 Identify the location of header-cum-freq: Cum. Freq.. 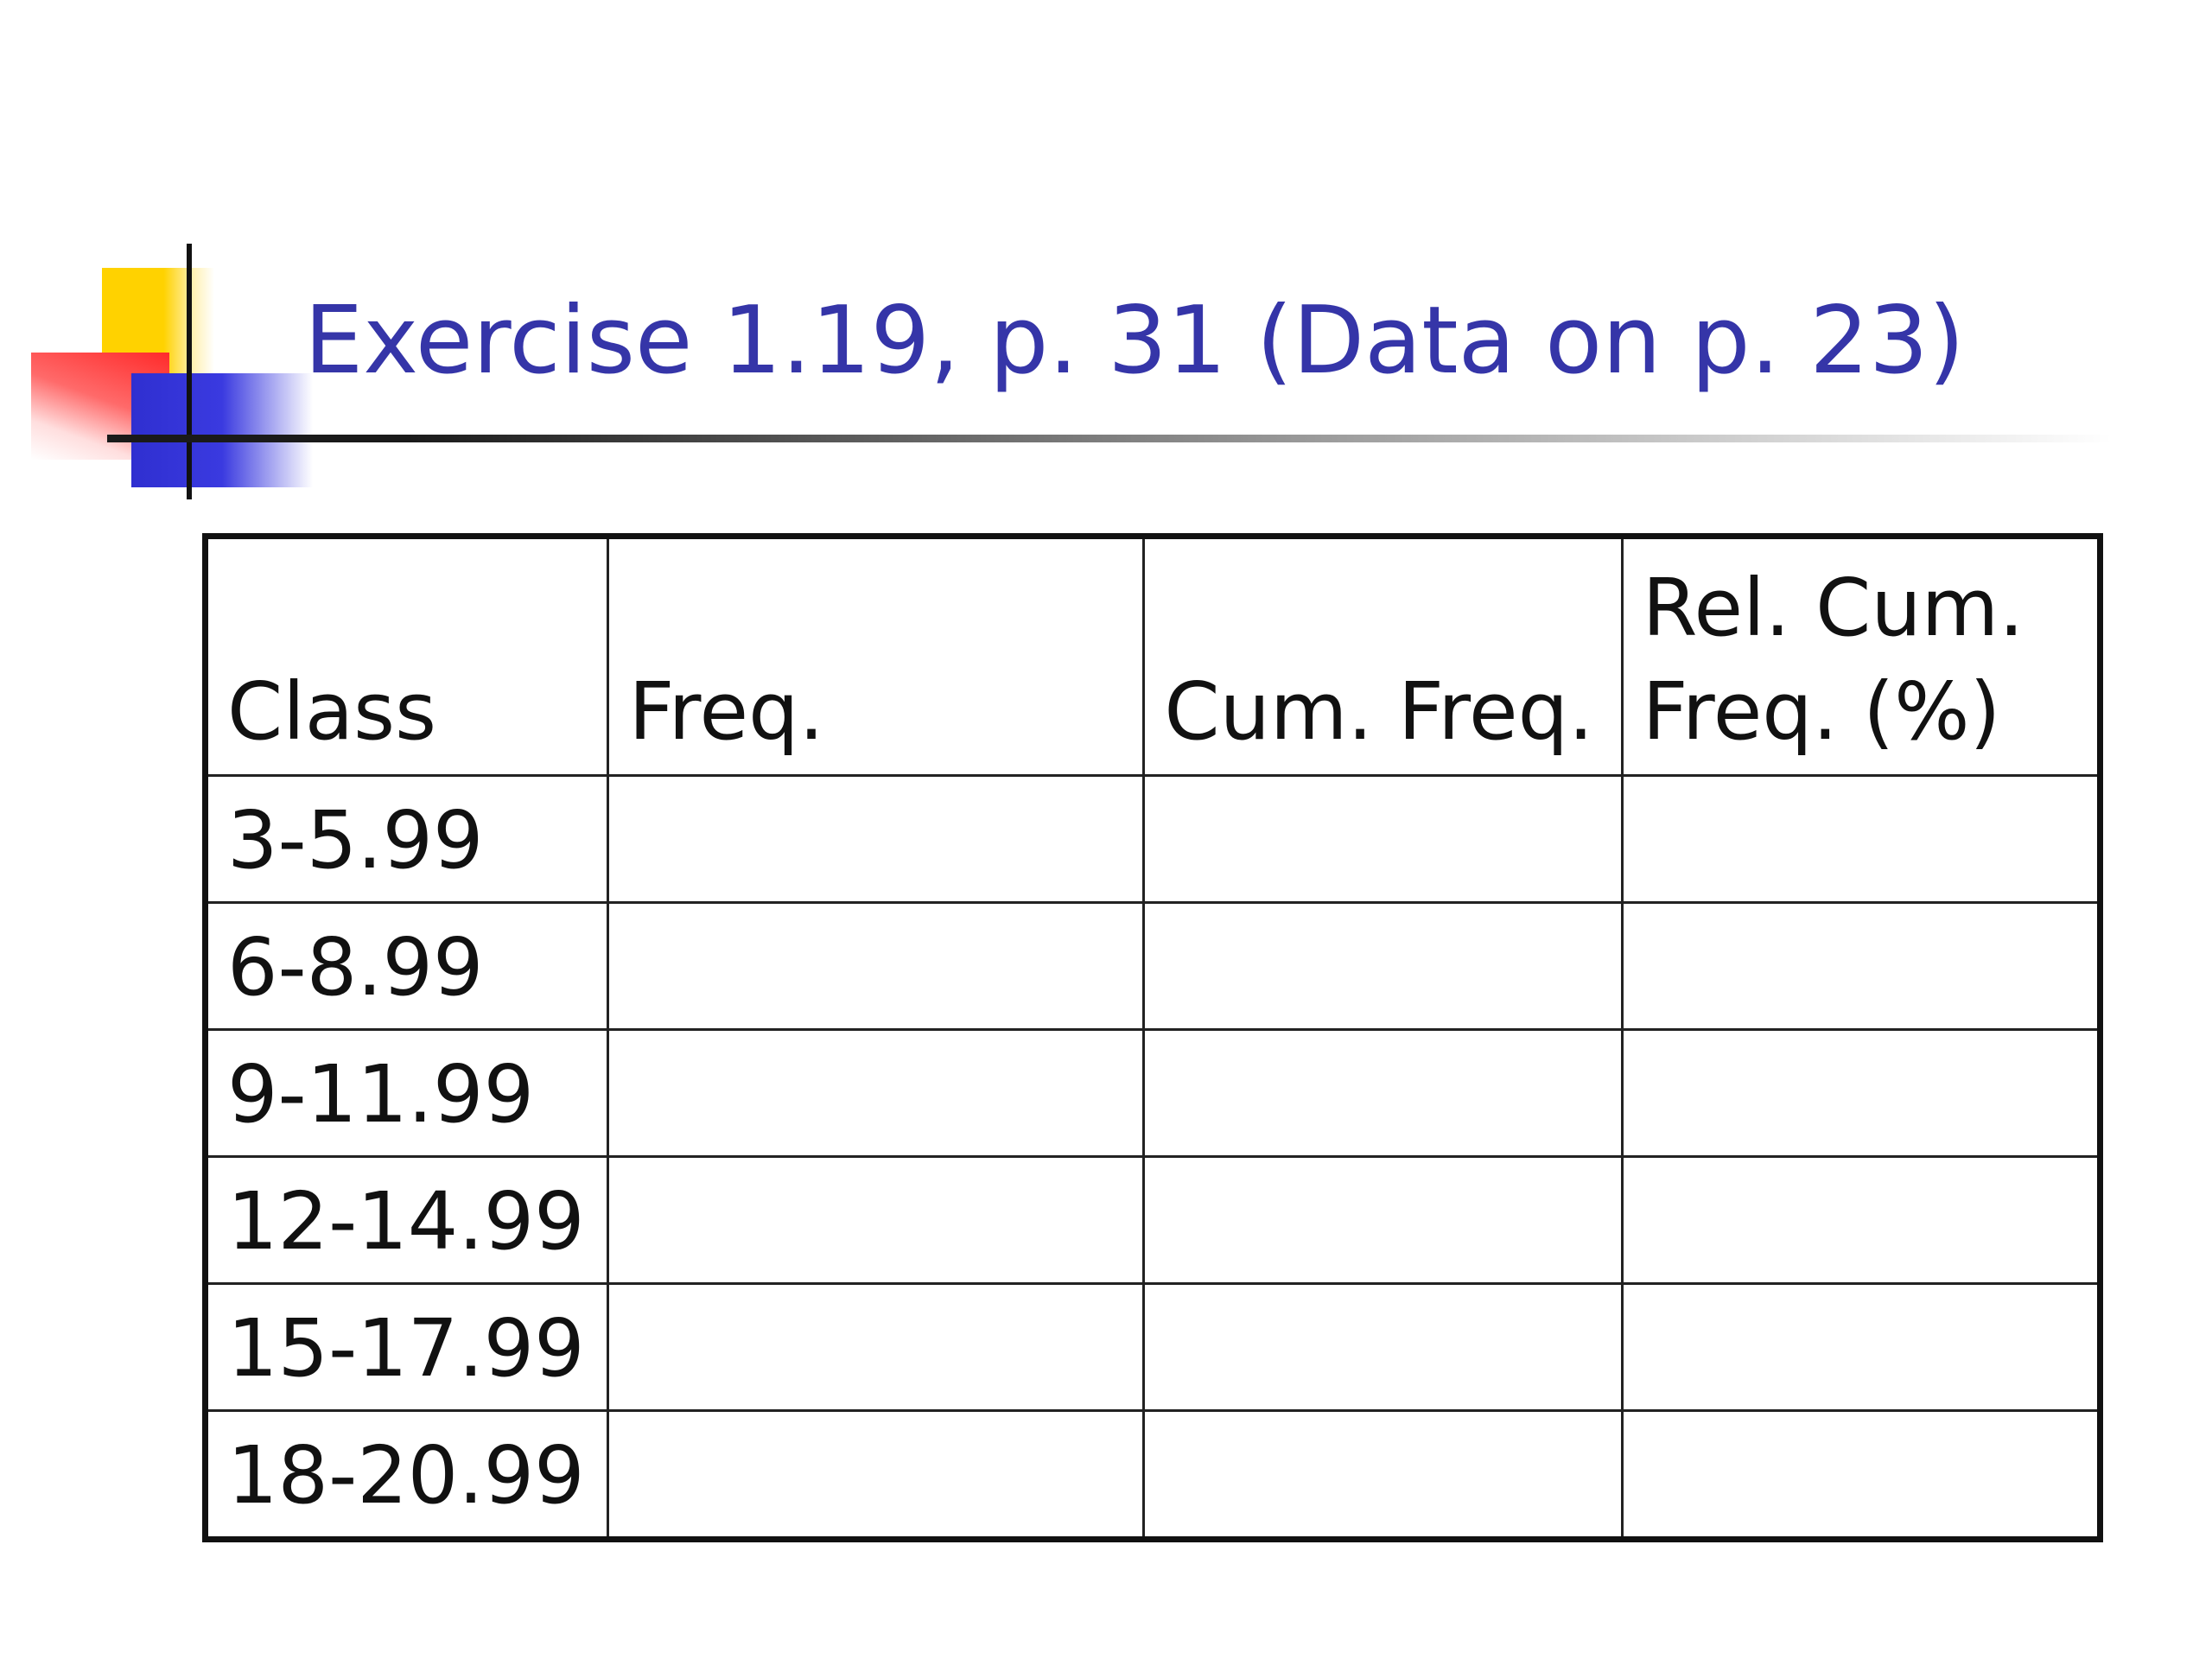
(1383, 656).